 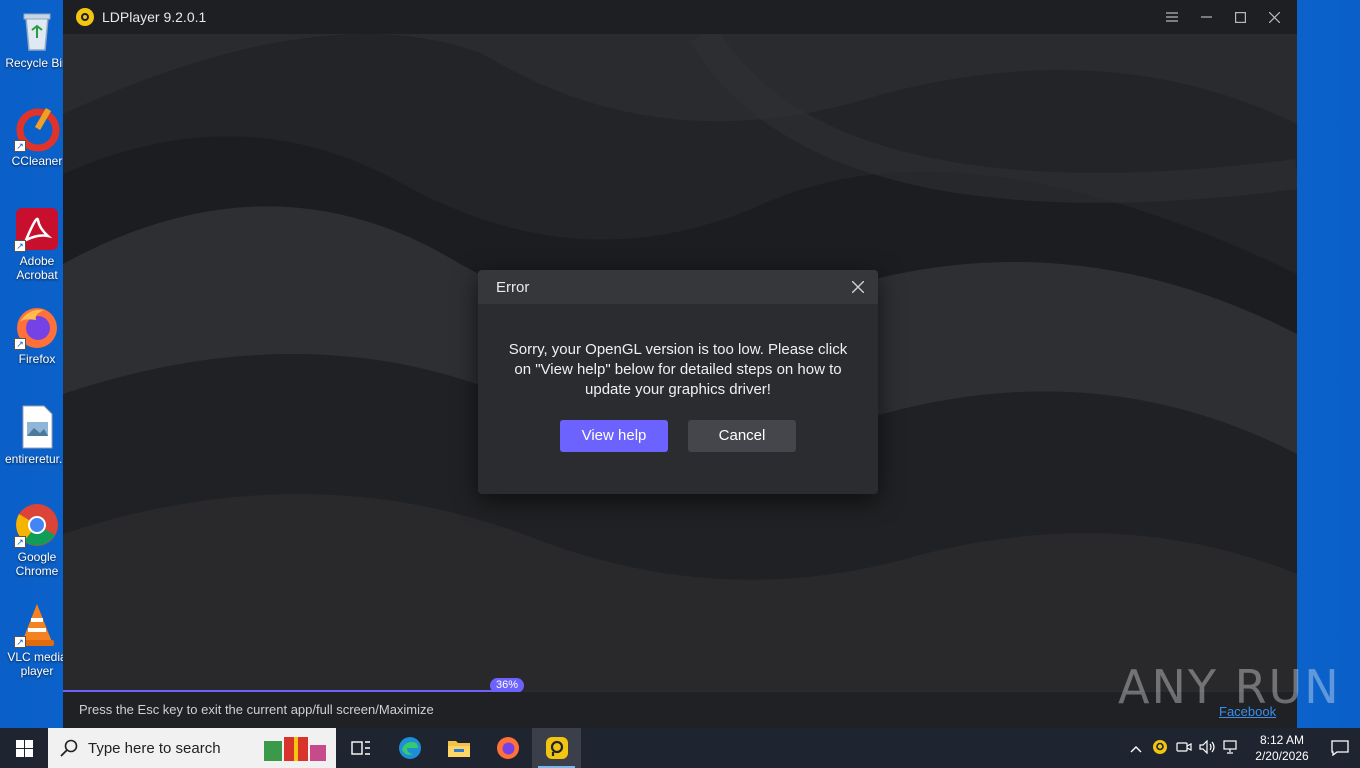 I want to click on desktop-icon-label: VLC media player, so click(x=37, y=664).